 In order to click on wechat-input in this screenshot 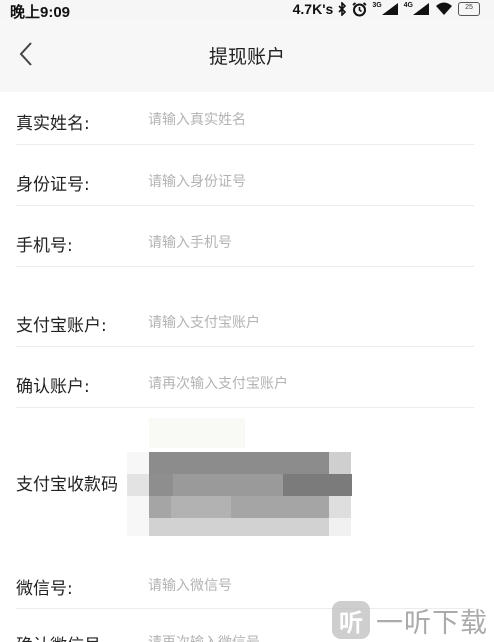, I will do `click(308, 586)`.